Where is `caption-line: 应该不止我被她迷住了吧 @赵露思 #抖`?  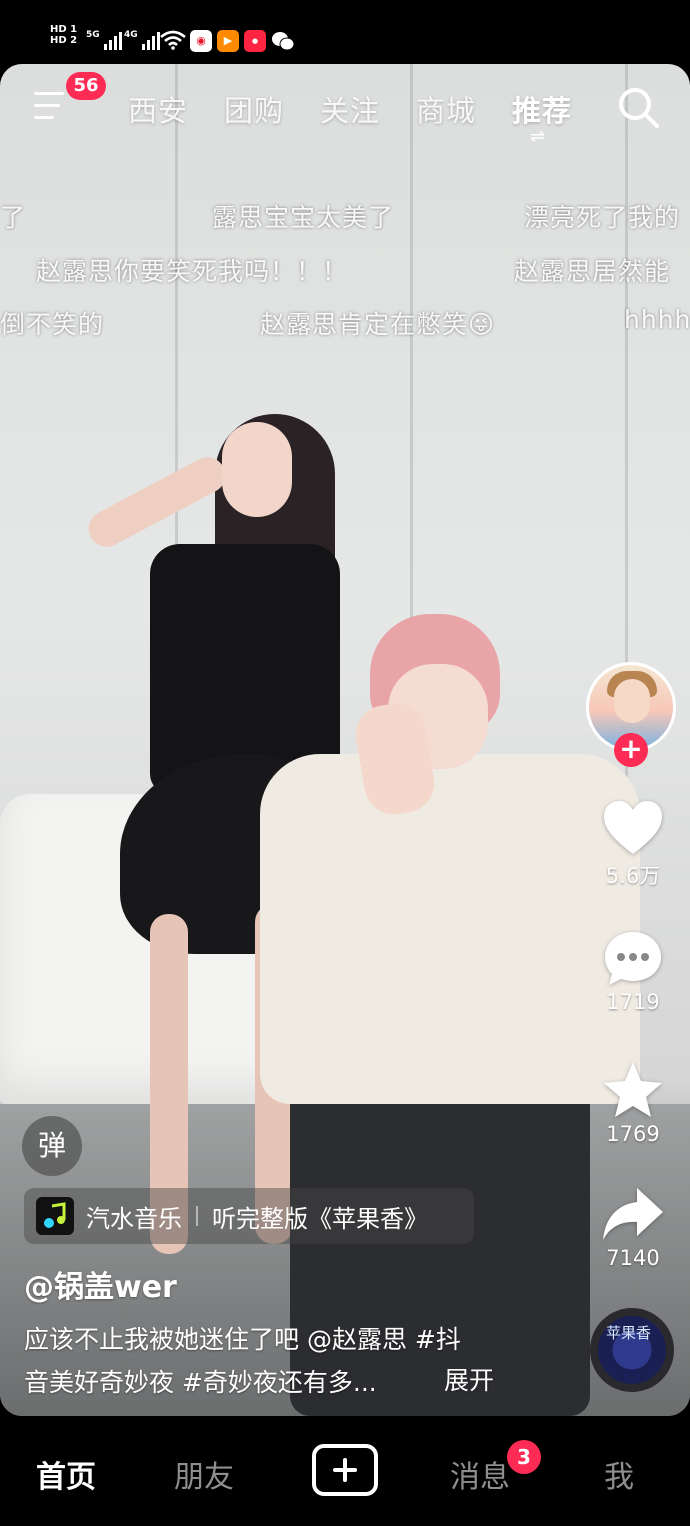 caption-line: 应该不止我被她迷住了吧 @赵露思 #抖 is located at coordinates (242, 1339).